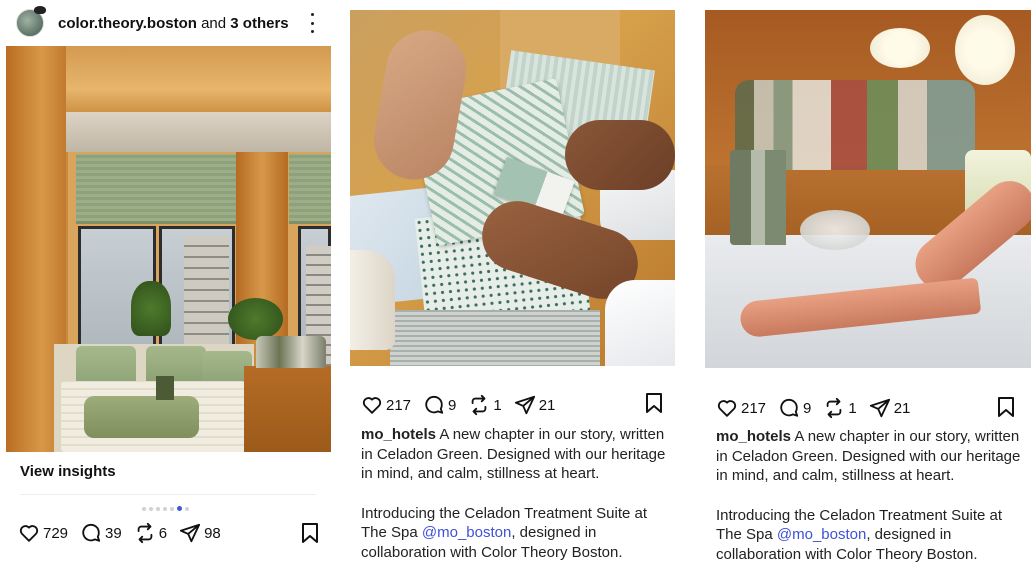 The width and height of the screenshot is (1031, 583). I want to click on post-author-line: color.theory.boston and 3 others, so click(173, 23).